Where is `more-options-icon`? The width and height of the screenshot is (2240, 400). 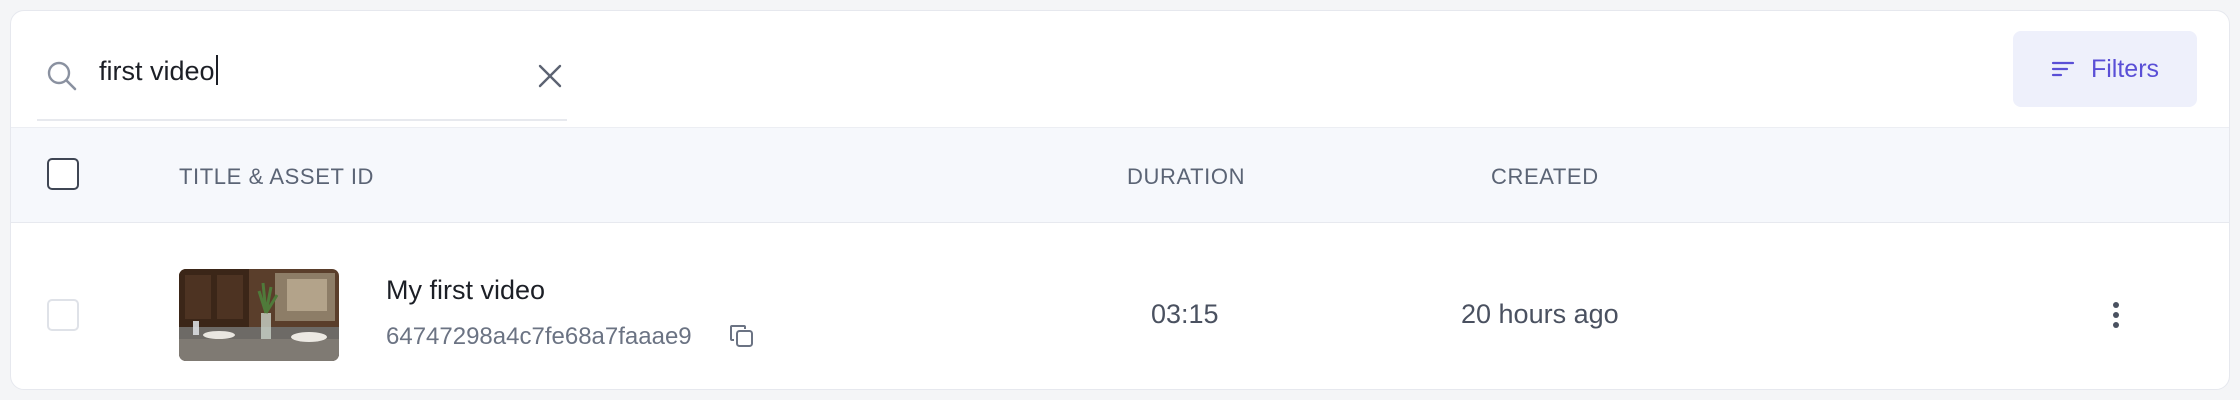
more-options-icon is located at coordinates (2116, 315).